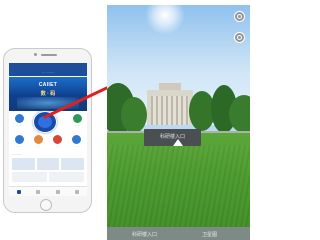  Describe the element at coordinates (178, 142) in the screenshot. I see `navigation-arrow-icon` at that location.